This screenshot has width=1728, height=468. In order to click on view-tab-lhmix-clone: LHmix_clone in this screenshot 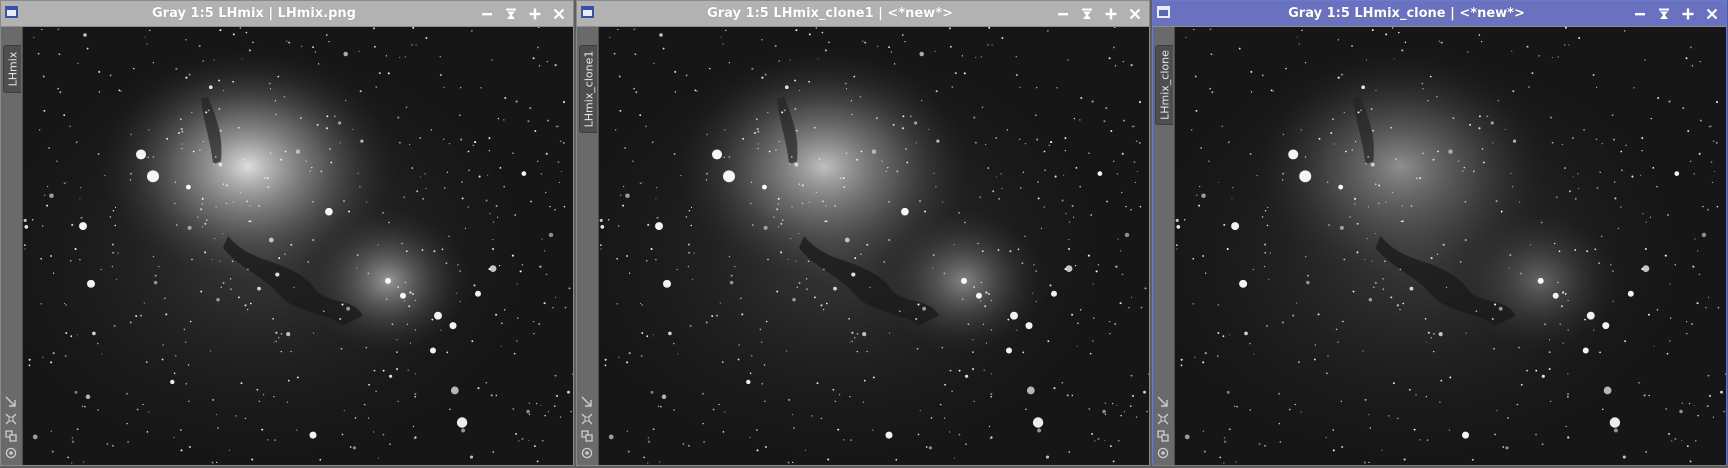, I will do `click(1164, 85)`.